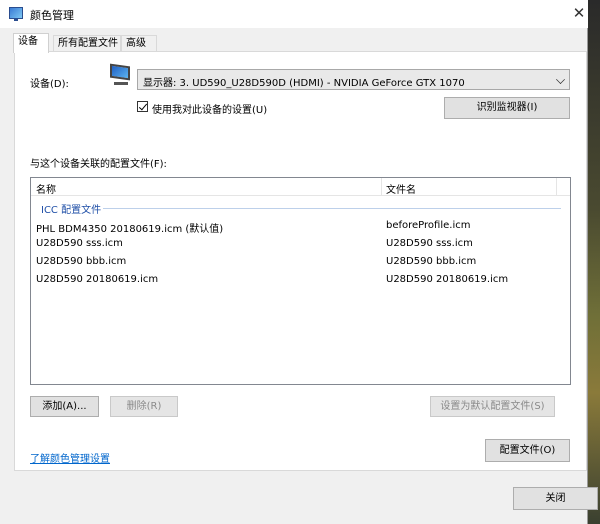  What do you see at coordinates (52, 15) in the screenshot?
I see `window-title: 颜色管理` at bounding box center [52, 15].